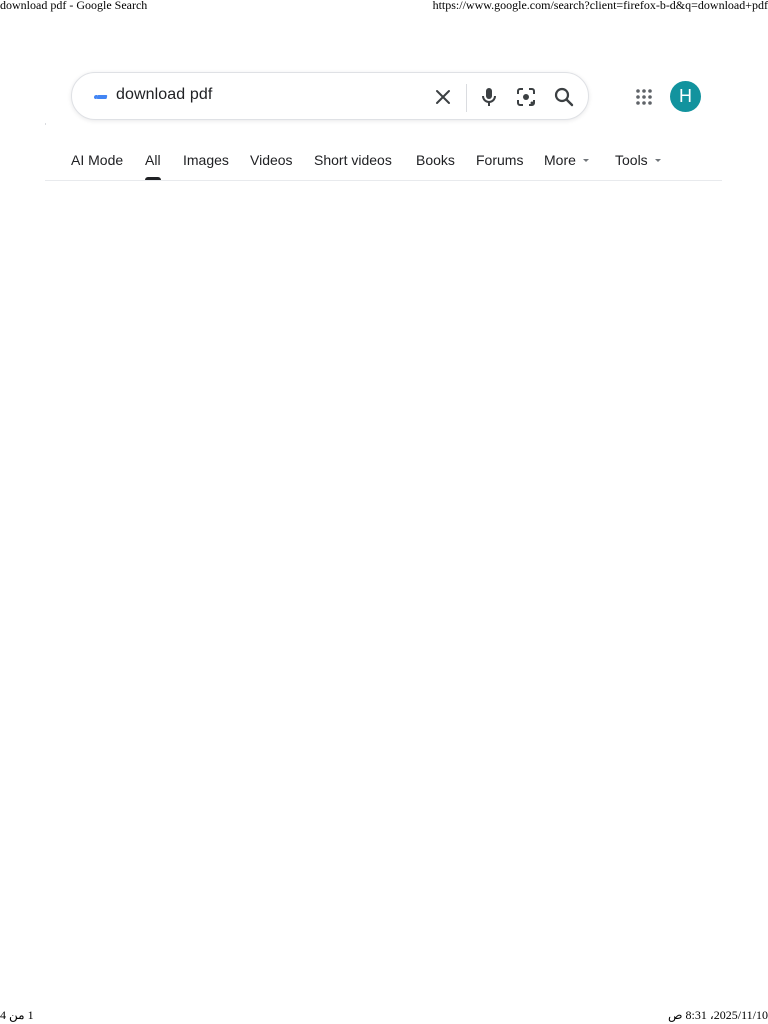 This screenshot has height=1024, width=768. I want to click on tab-tools: Tools, so click(638, 160).